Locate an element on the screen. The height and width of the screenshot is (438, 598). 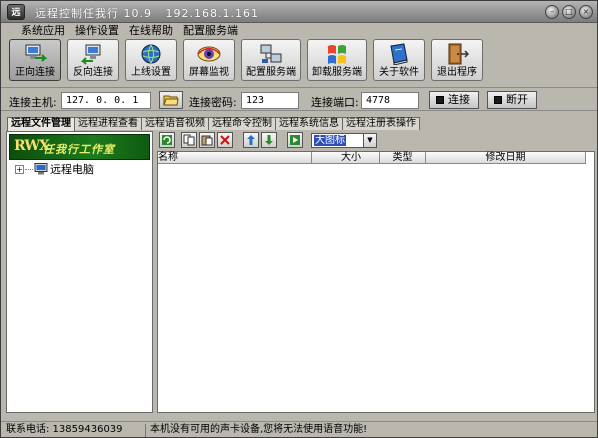
run-button is located at coordinates (295, 140).